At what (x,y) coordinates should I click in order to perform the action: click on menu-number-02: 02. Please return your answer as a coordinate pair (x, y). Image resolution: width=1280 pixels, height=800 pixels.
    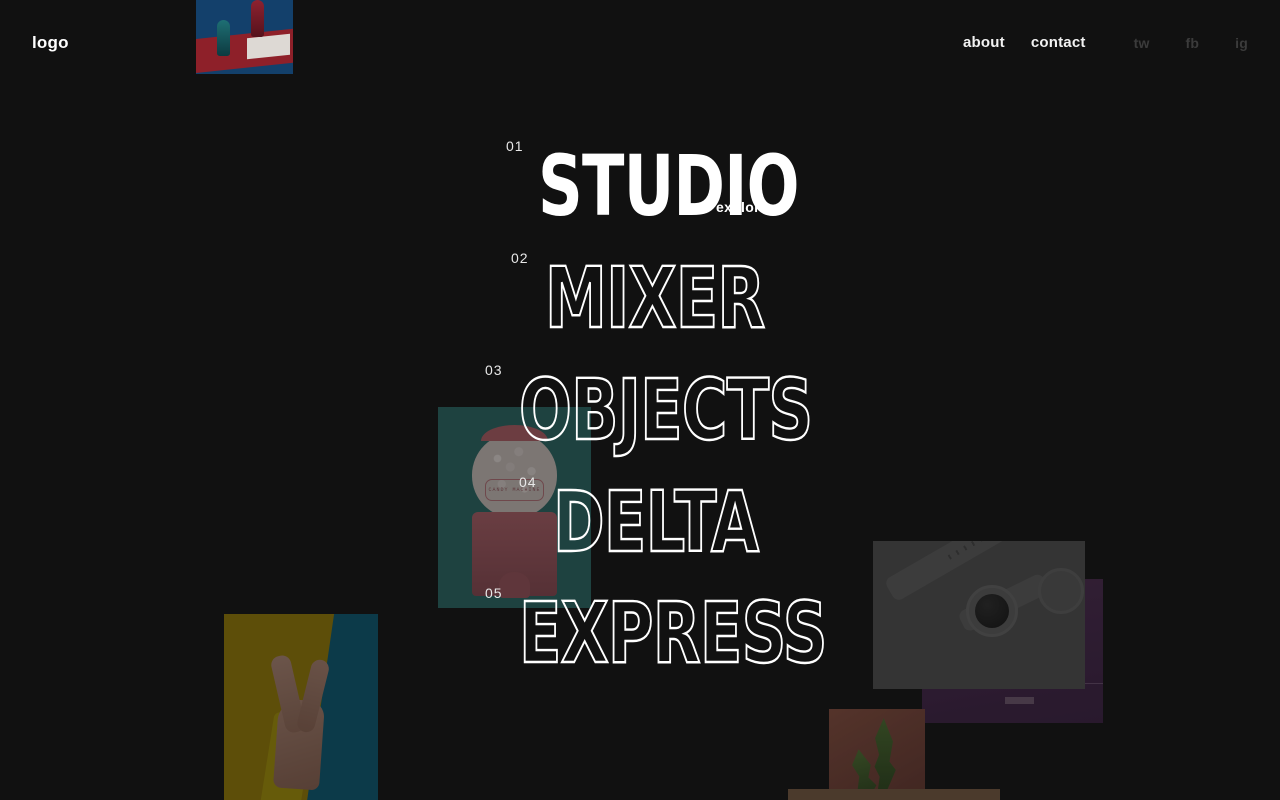
    Looking at the image, I should click on (520, 258).